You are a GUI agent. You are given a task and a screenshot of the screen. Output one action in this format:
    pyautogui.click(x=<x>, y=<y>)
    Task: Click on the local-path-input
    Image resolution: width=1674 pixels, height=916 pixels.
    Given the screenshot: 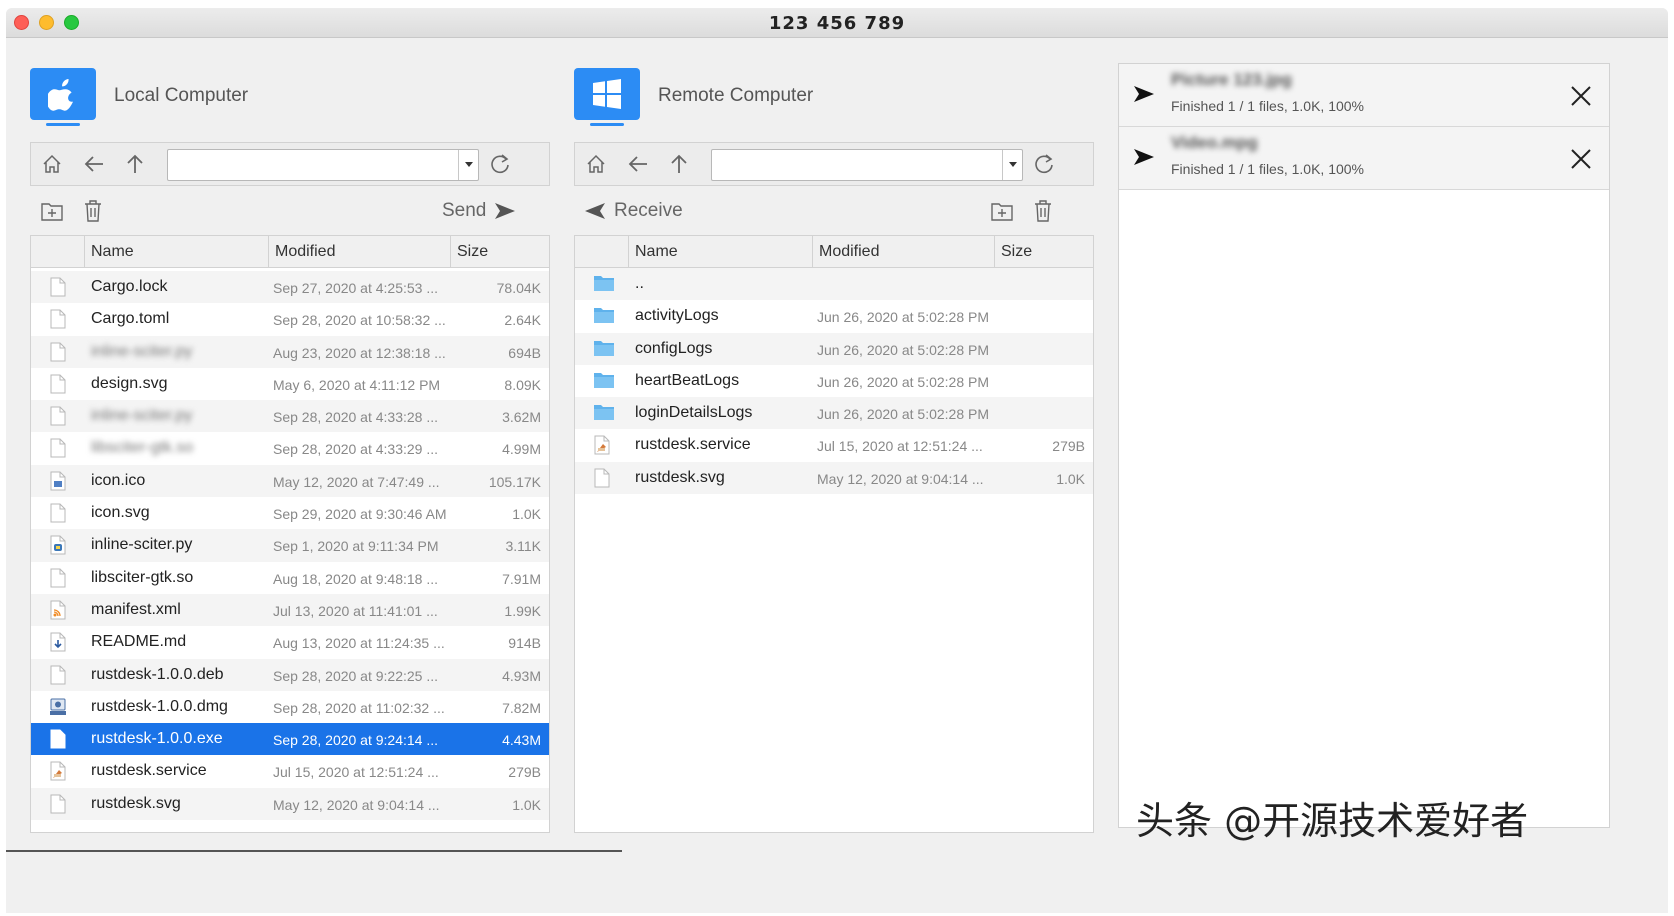 What is the action you would take?
    pyautogui.click(x=313, y=165)
    